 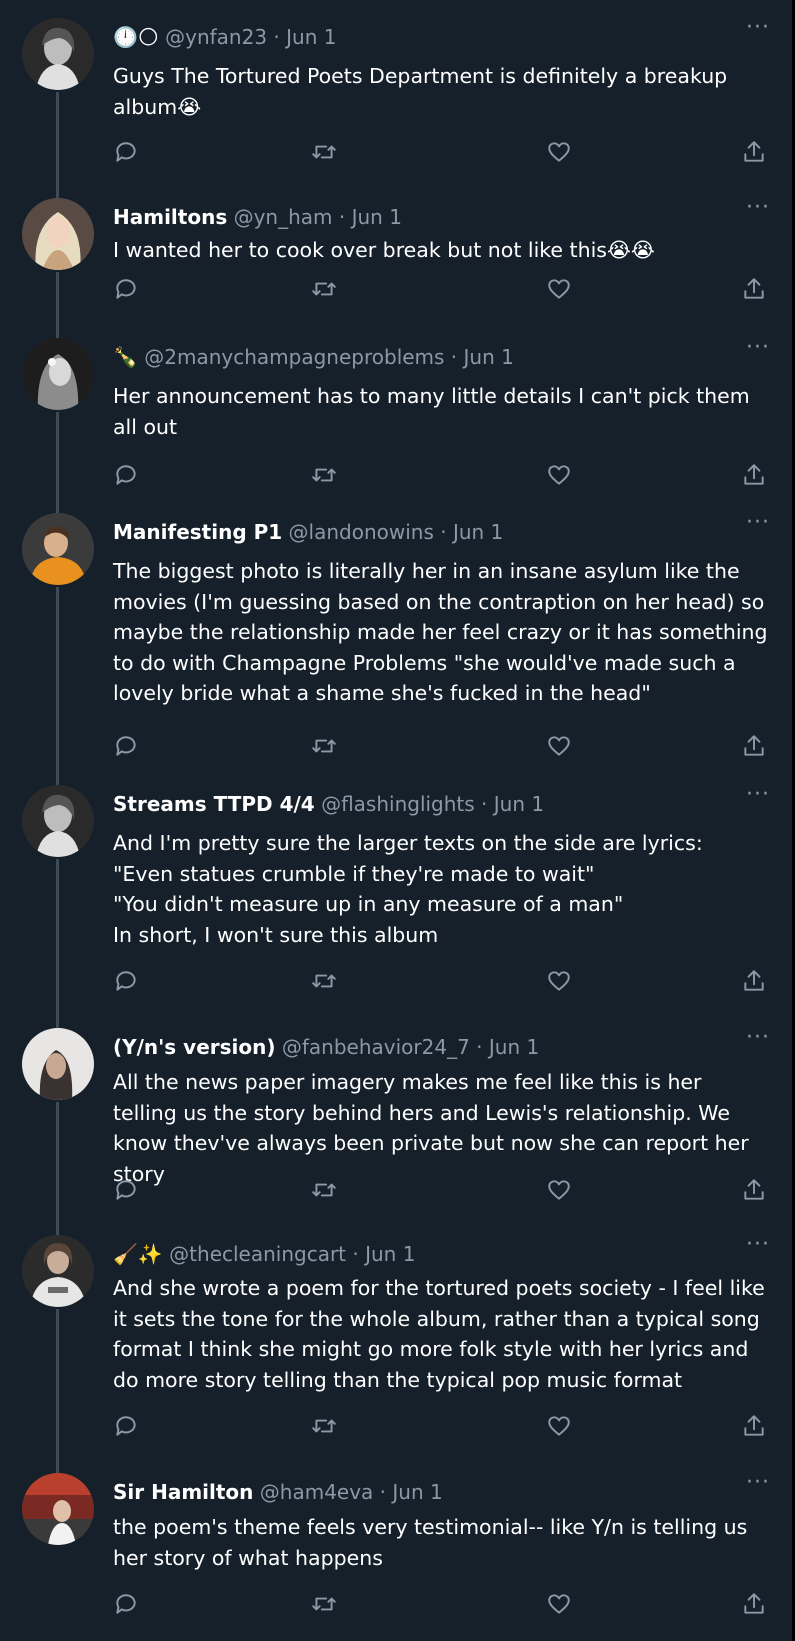 What do you see at coordinates (294, 357) in the screenshot?
I see `handle: @2manychampagneproblems` at bounding box center [294, 357].